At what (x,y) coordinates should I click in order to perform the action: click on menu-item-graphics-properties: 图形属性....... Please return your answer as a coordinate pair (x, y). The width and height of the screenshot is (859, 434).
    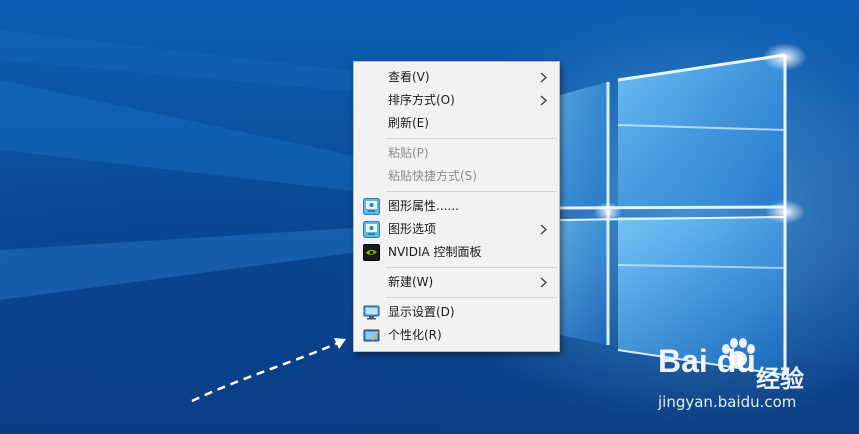
    Looking at the image, I should click on (456, 206).